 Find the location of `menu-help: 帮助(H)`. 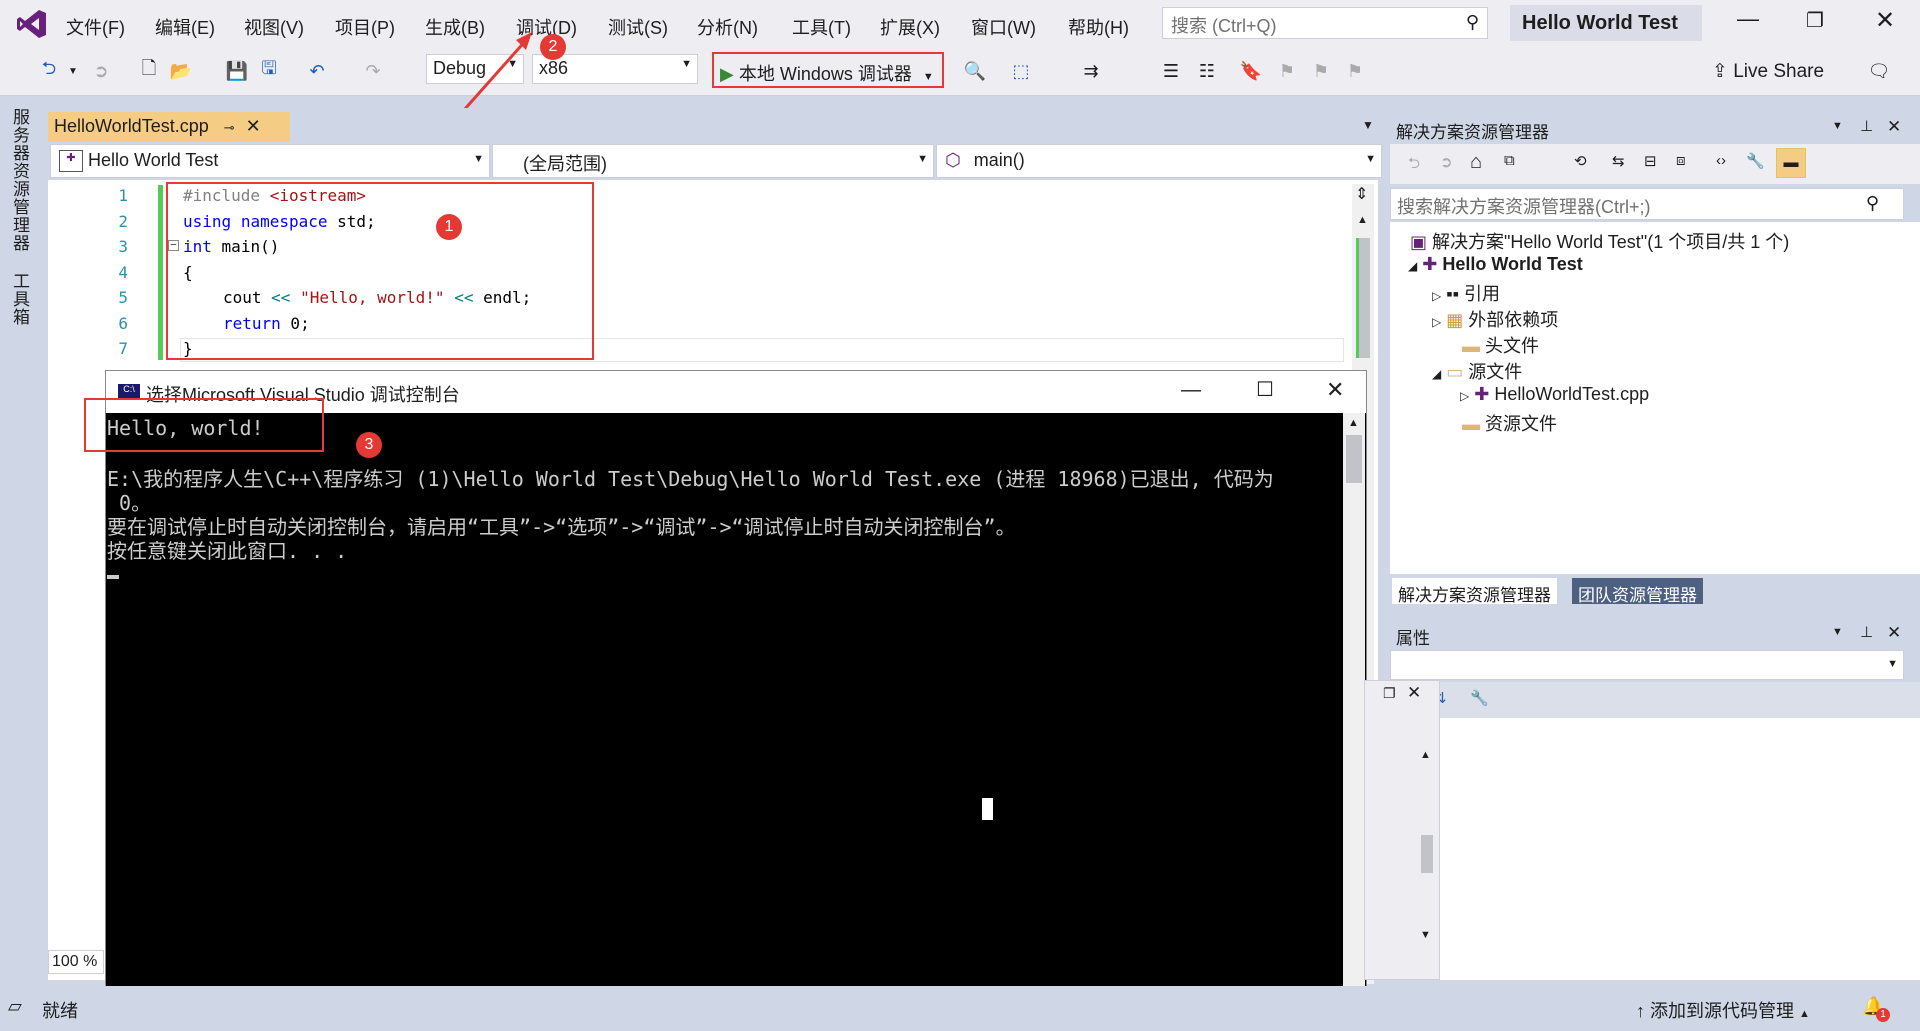

menu-help: 帮助(H) is located at coordinates (1098, 27).